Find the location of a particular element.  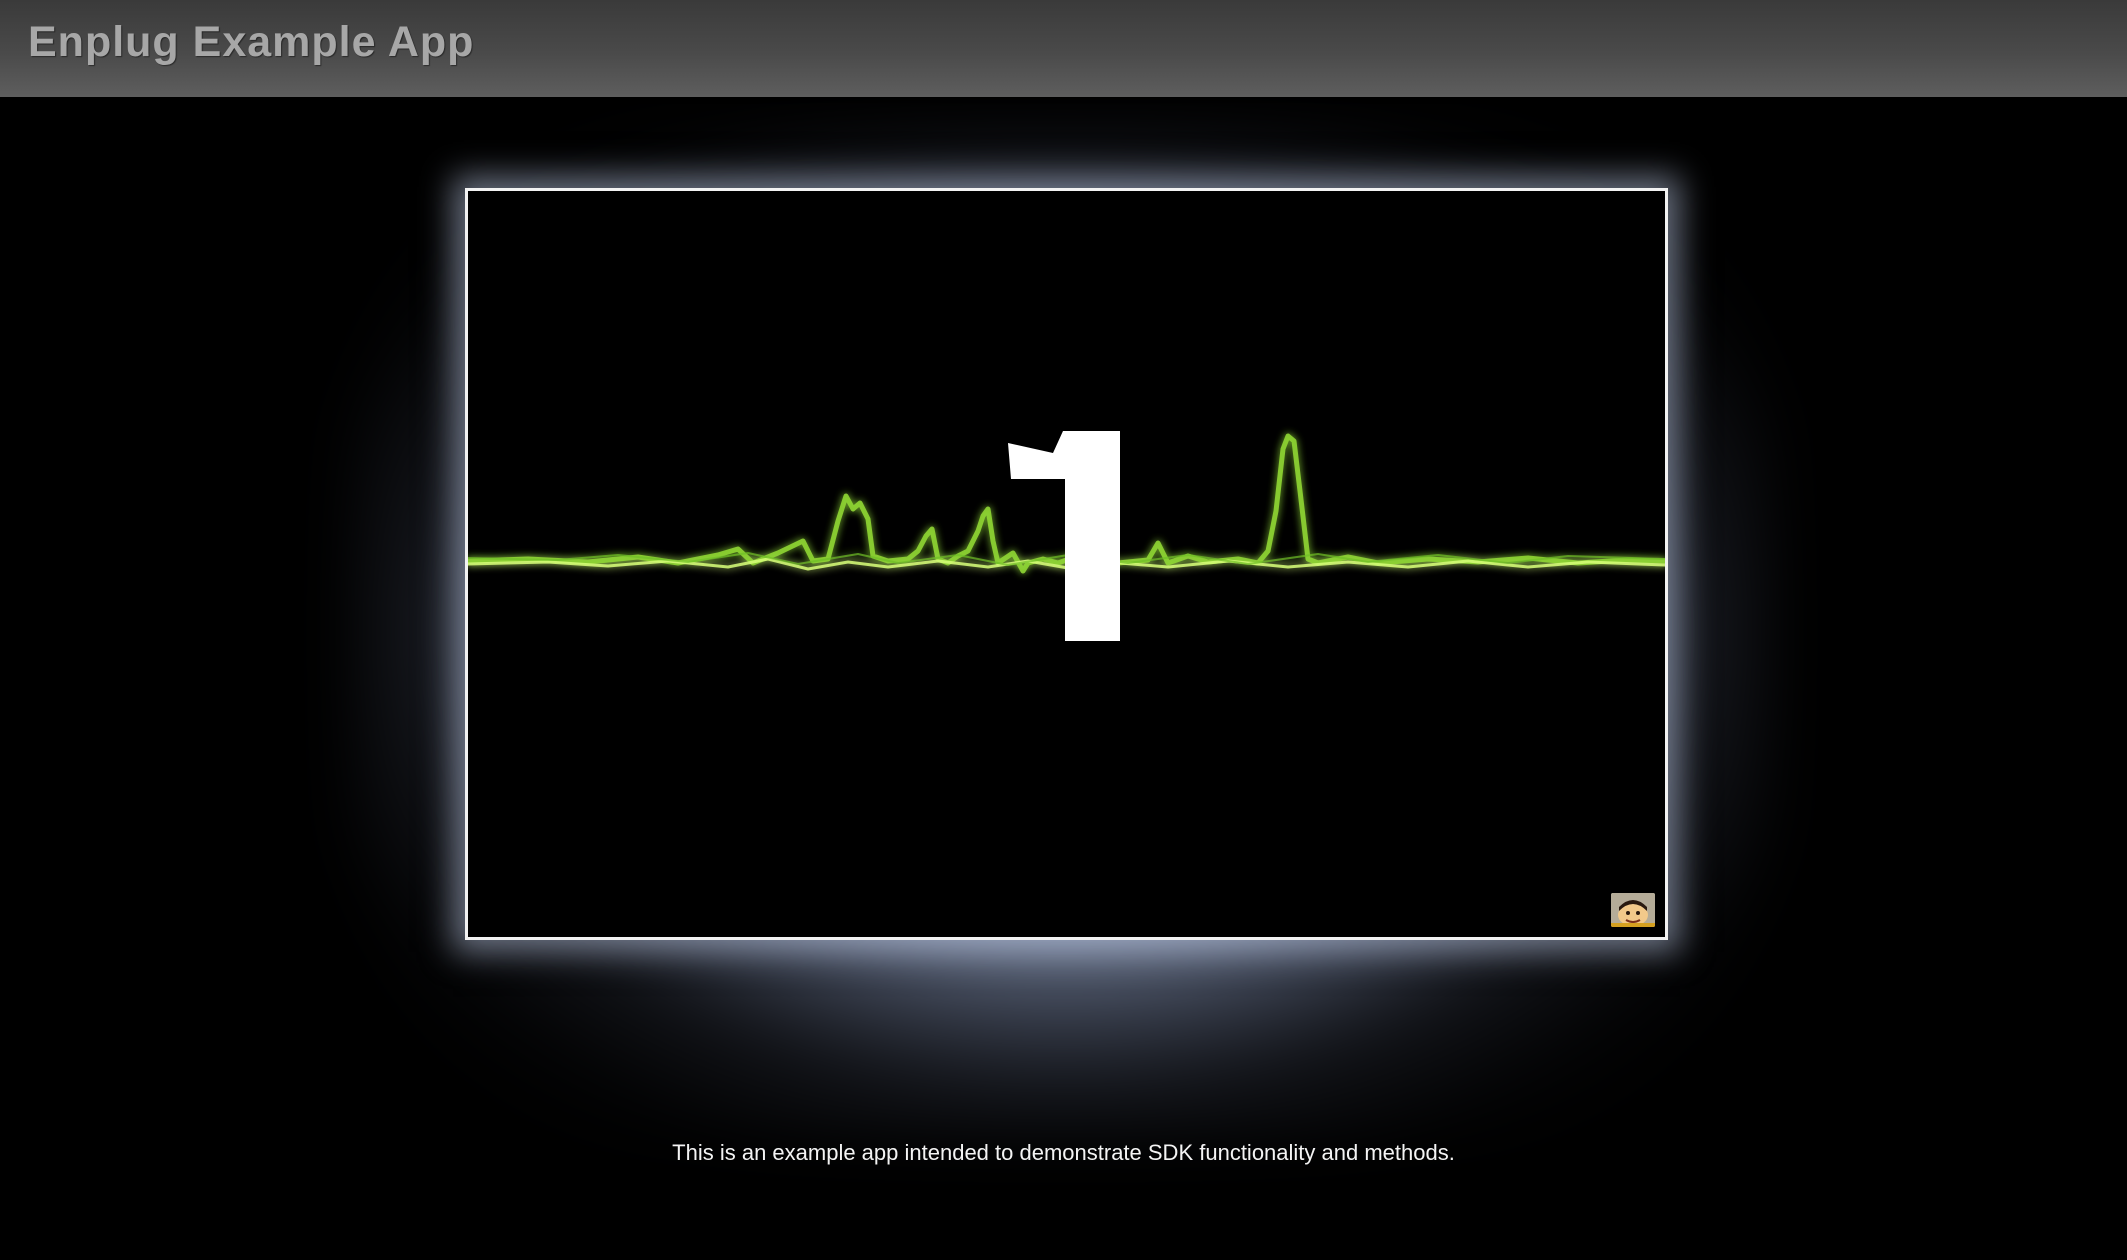

cartoon-face-icon is located at coordinates (1633, 910).